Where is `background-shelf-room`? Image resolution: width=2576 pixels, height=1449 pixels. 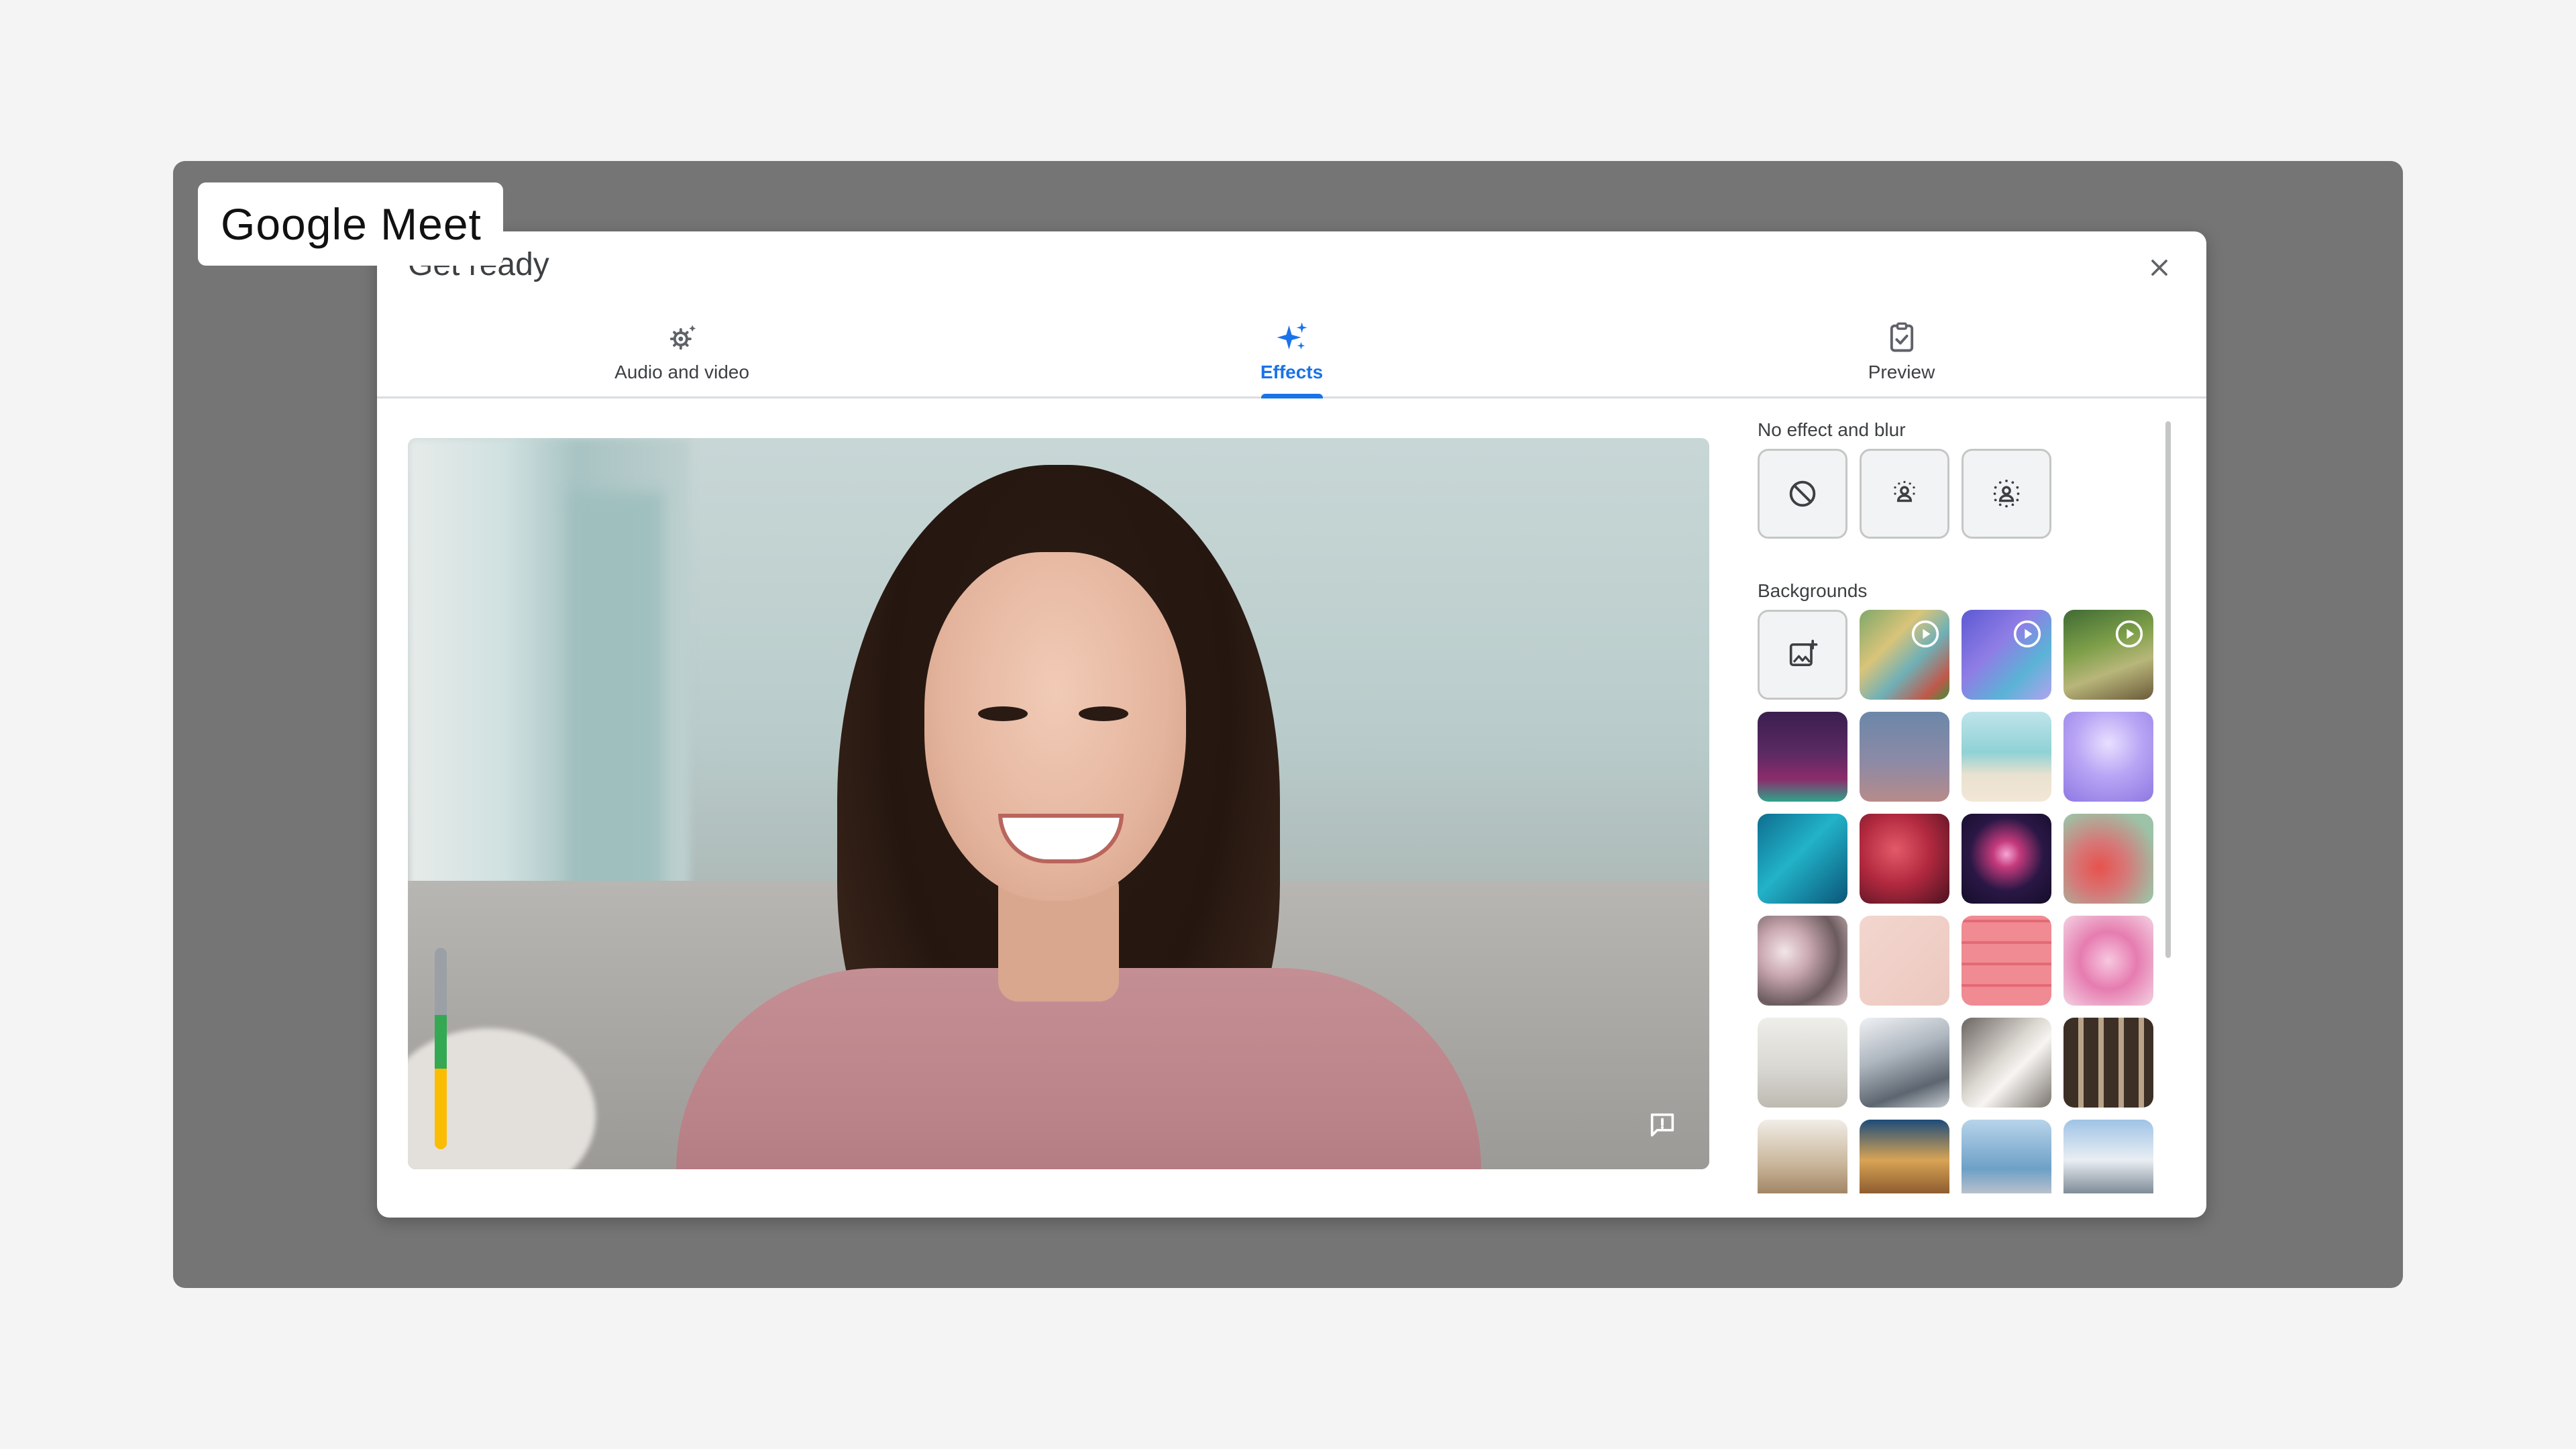
background-shelf-room is located at coordinates (1802, 1156).